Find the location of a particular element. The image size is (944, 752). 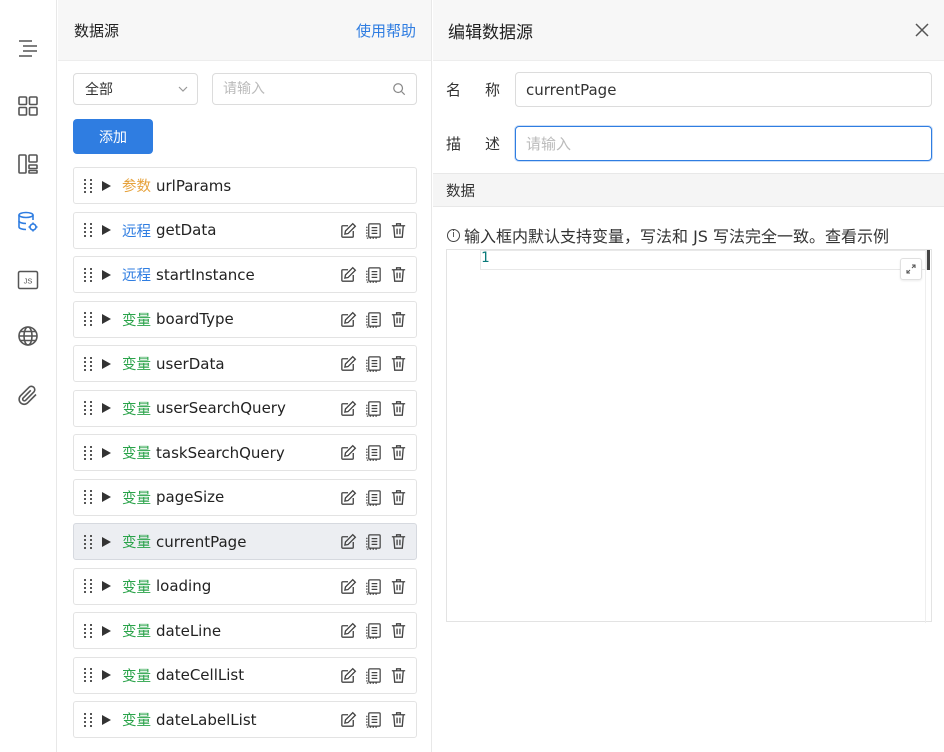

datasource-item: 变量 userData is located at coordinates (245, 363).